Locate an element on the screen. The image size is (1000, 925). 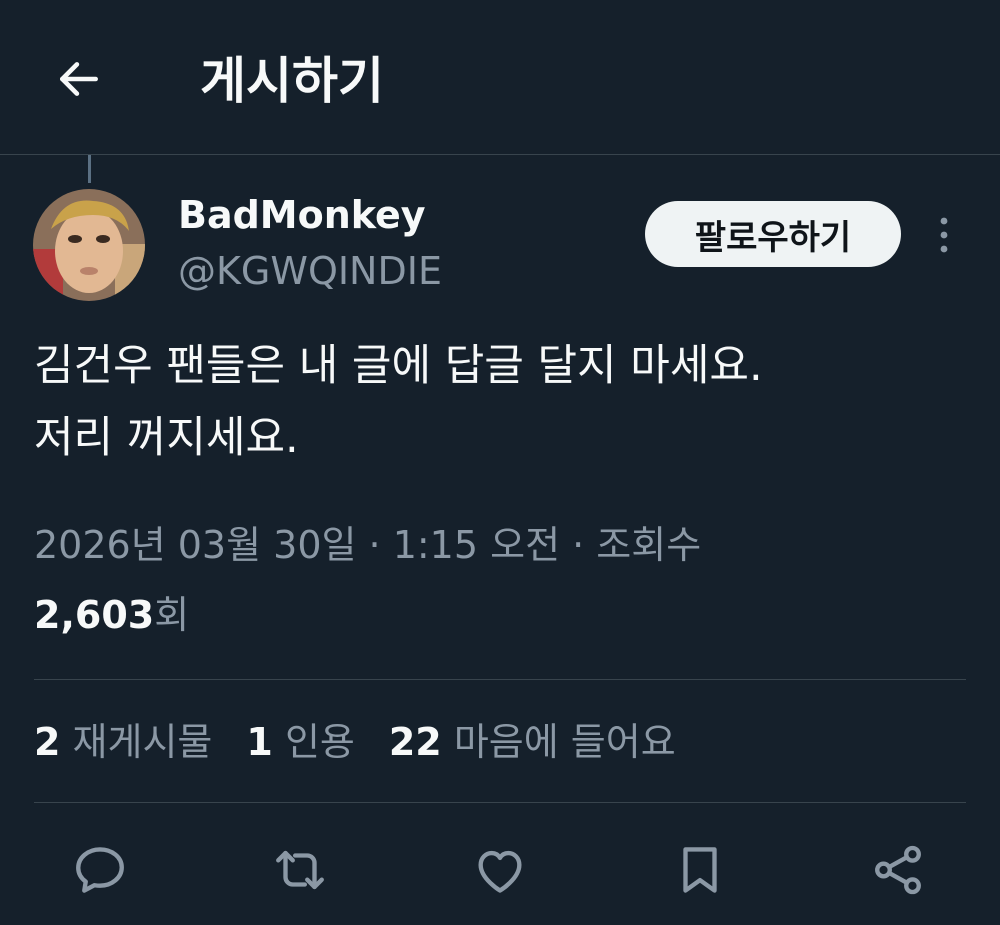
avatar-image is located at coordinates (89, 245).